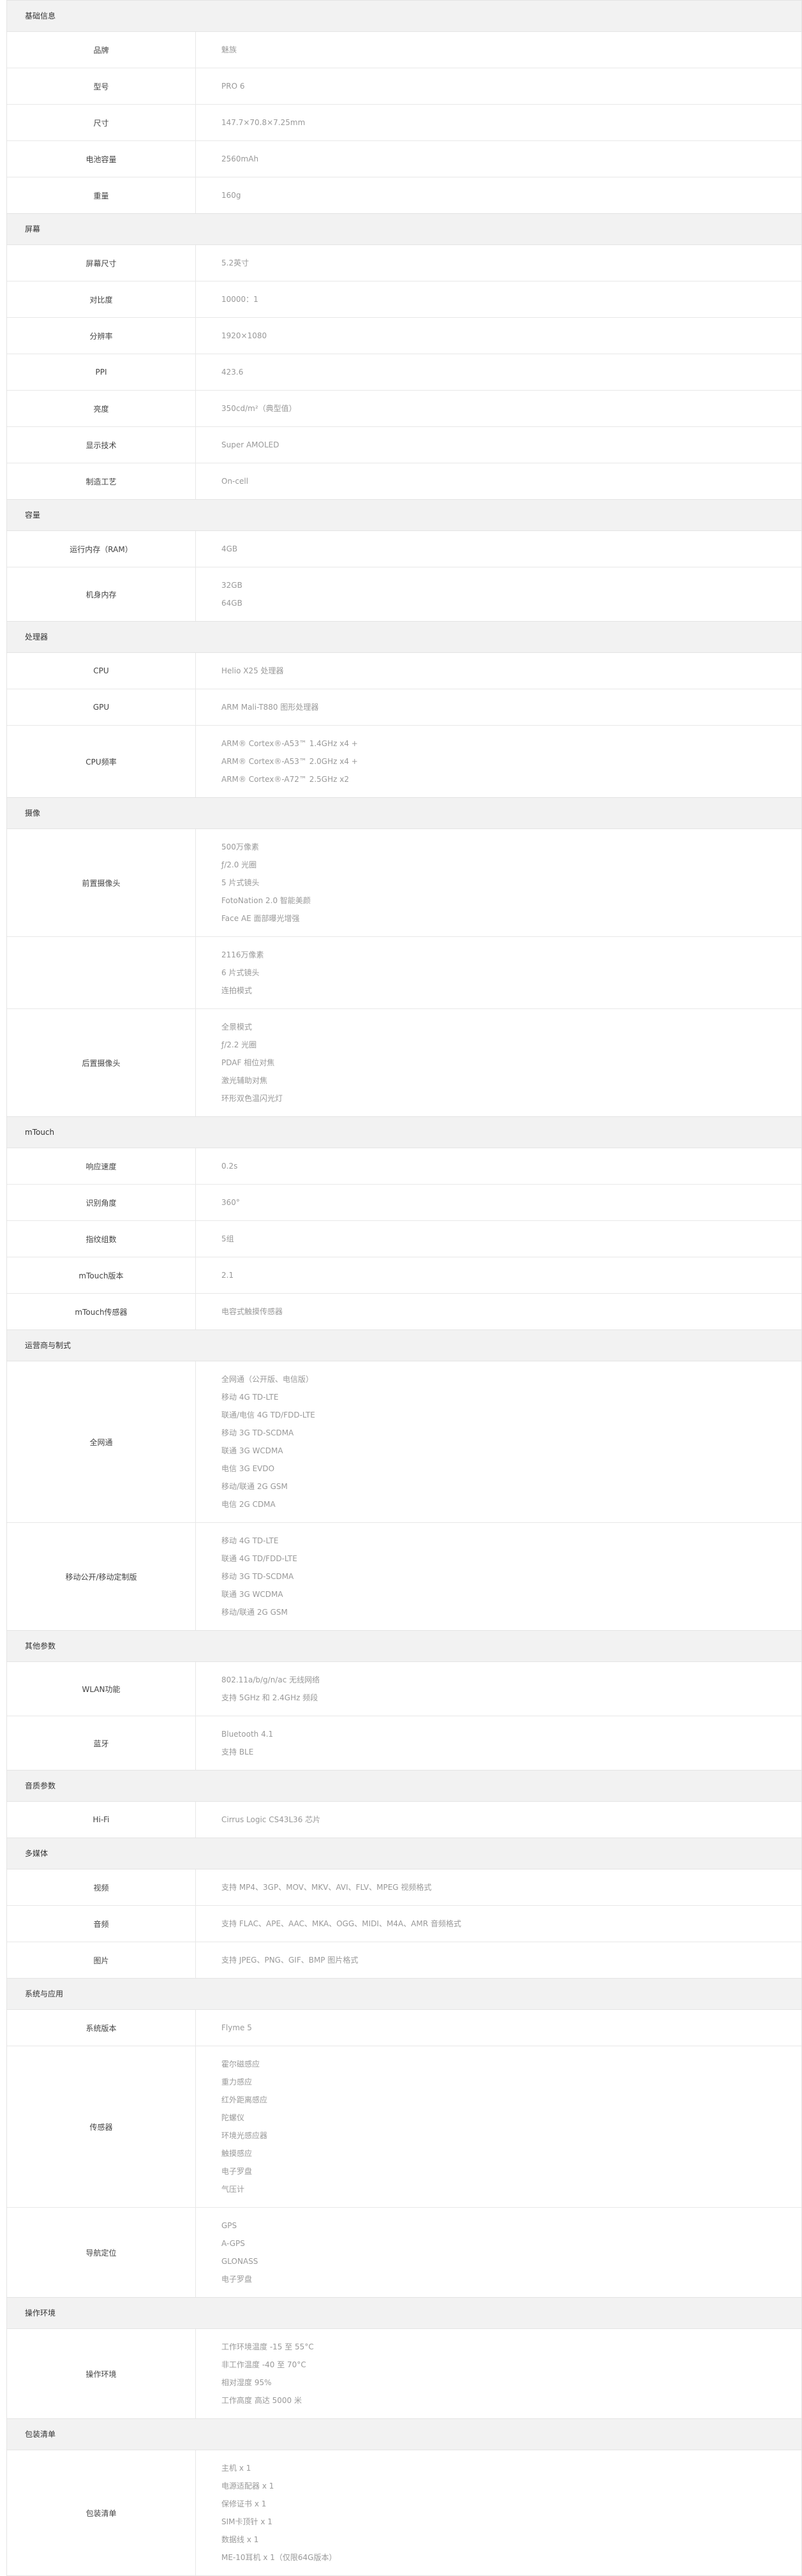 The image size is (802, 2576). What do you see at coordinates (404, 594) in the screenshot?
I see `spec-row: 机身内存 32GB 64GB` at bounding box center [404, 594].